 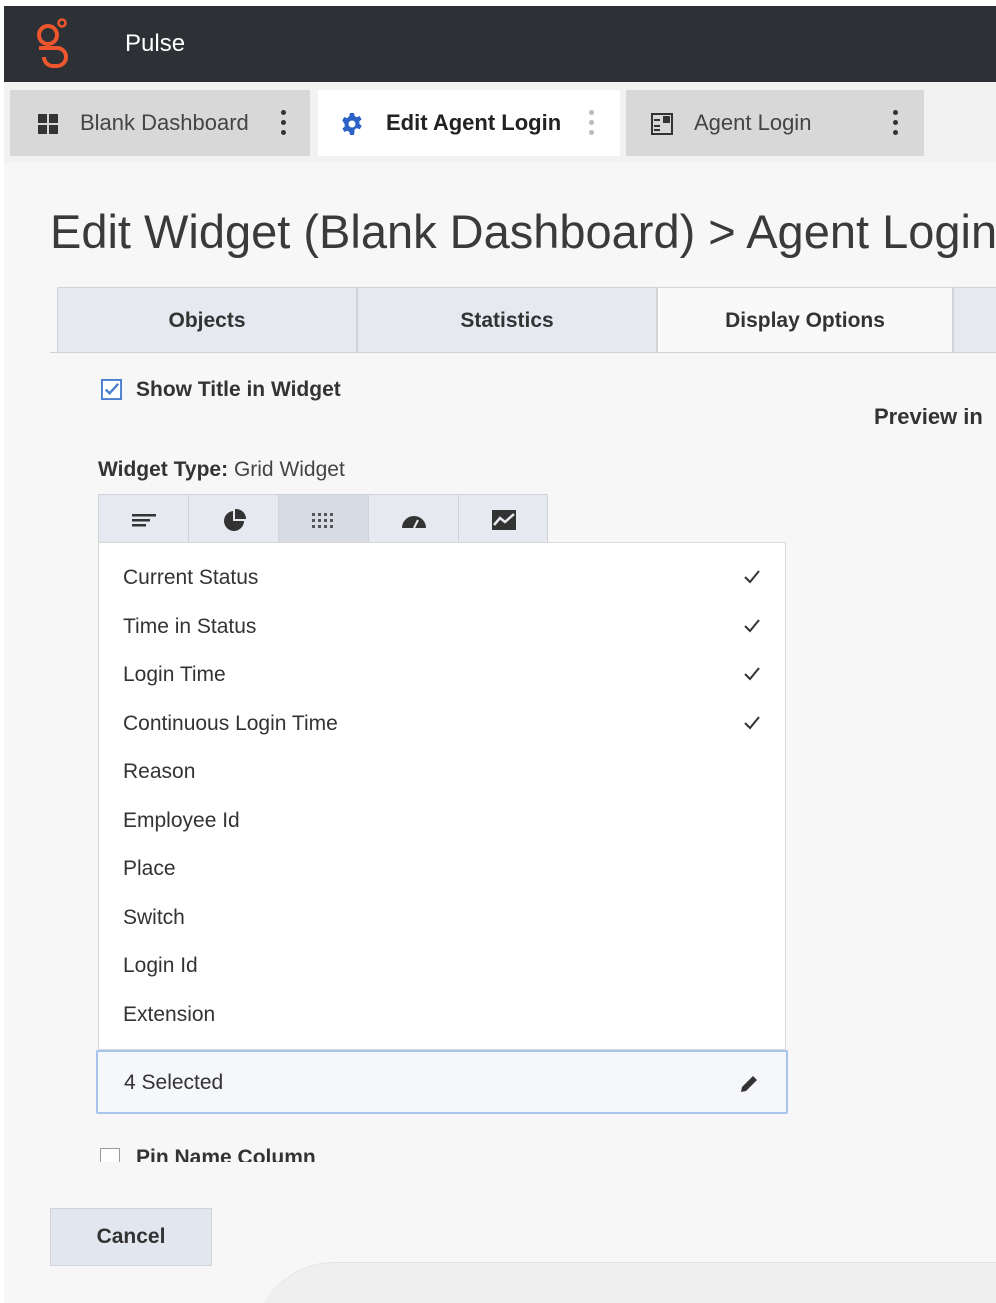 What do you see at coordinates (442, 917) in the screenshot?
I see `list-item: Switch` at bounding box center [442, 917].